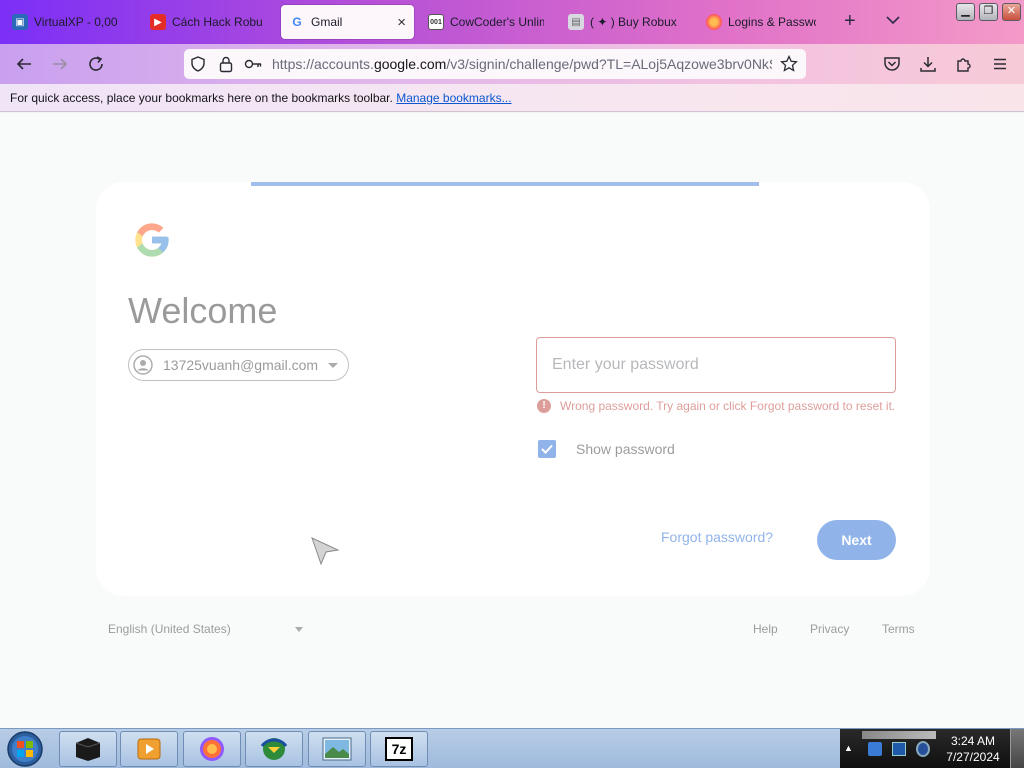 The width and height of the screenshot is (1024, 768). I want to click on minimize-button: ▁, so click(965, 12).